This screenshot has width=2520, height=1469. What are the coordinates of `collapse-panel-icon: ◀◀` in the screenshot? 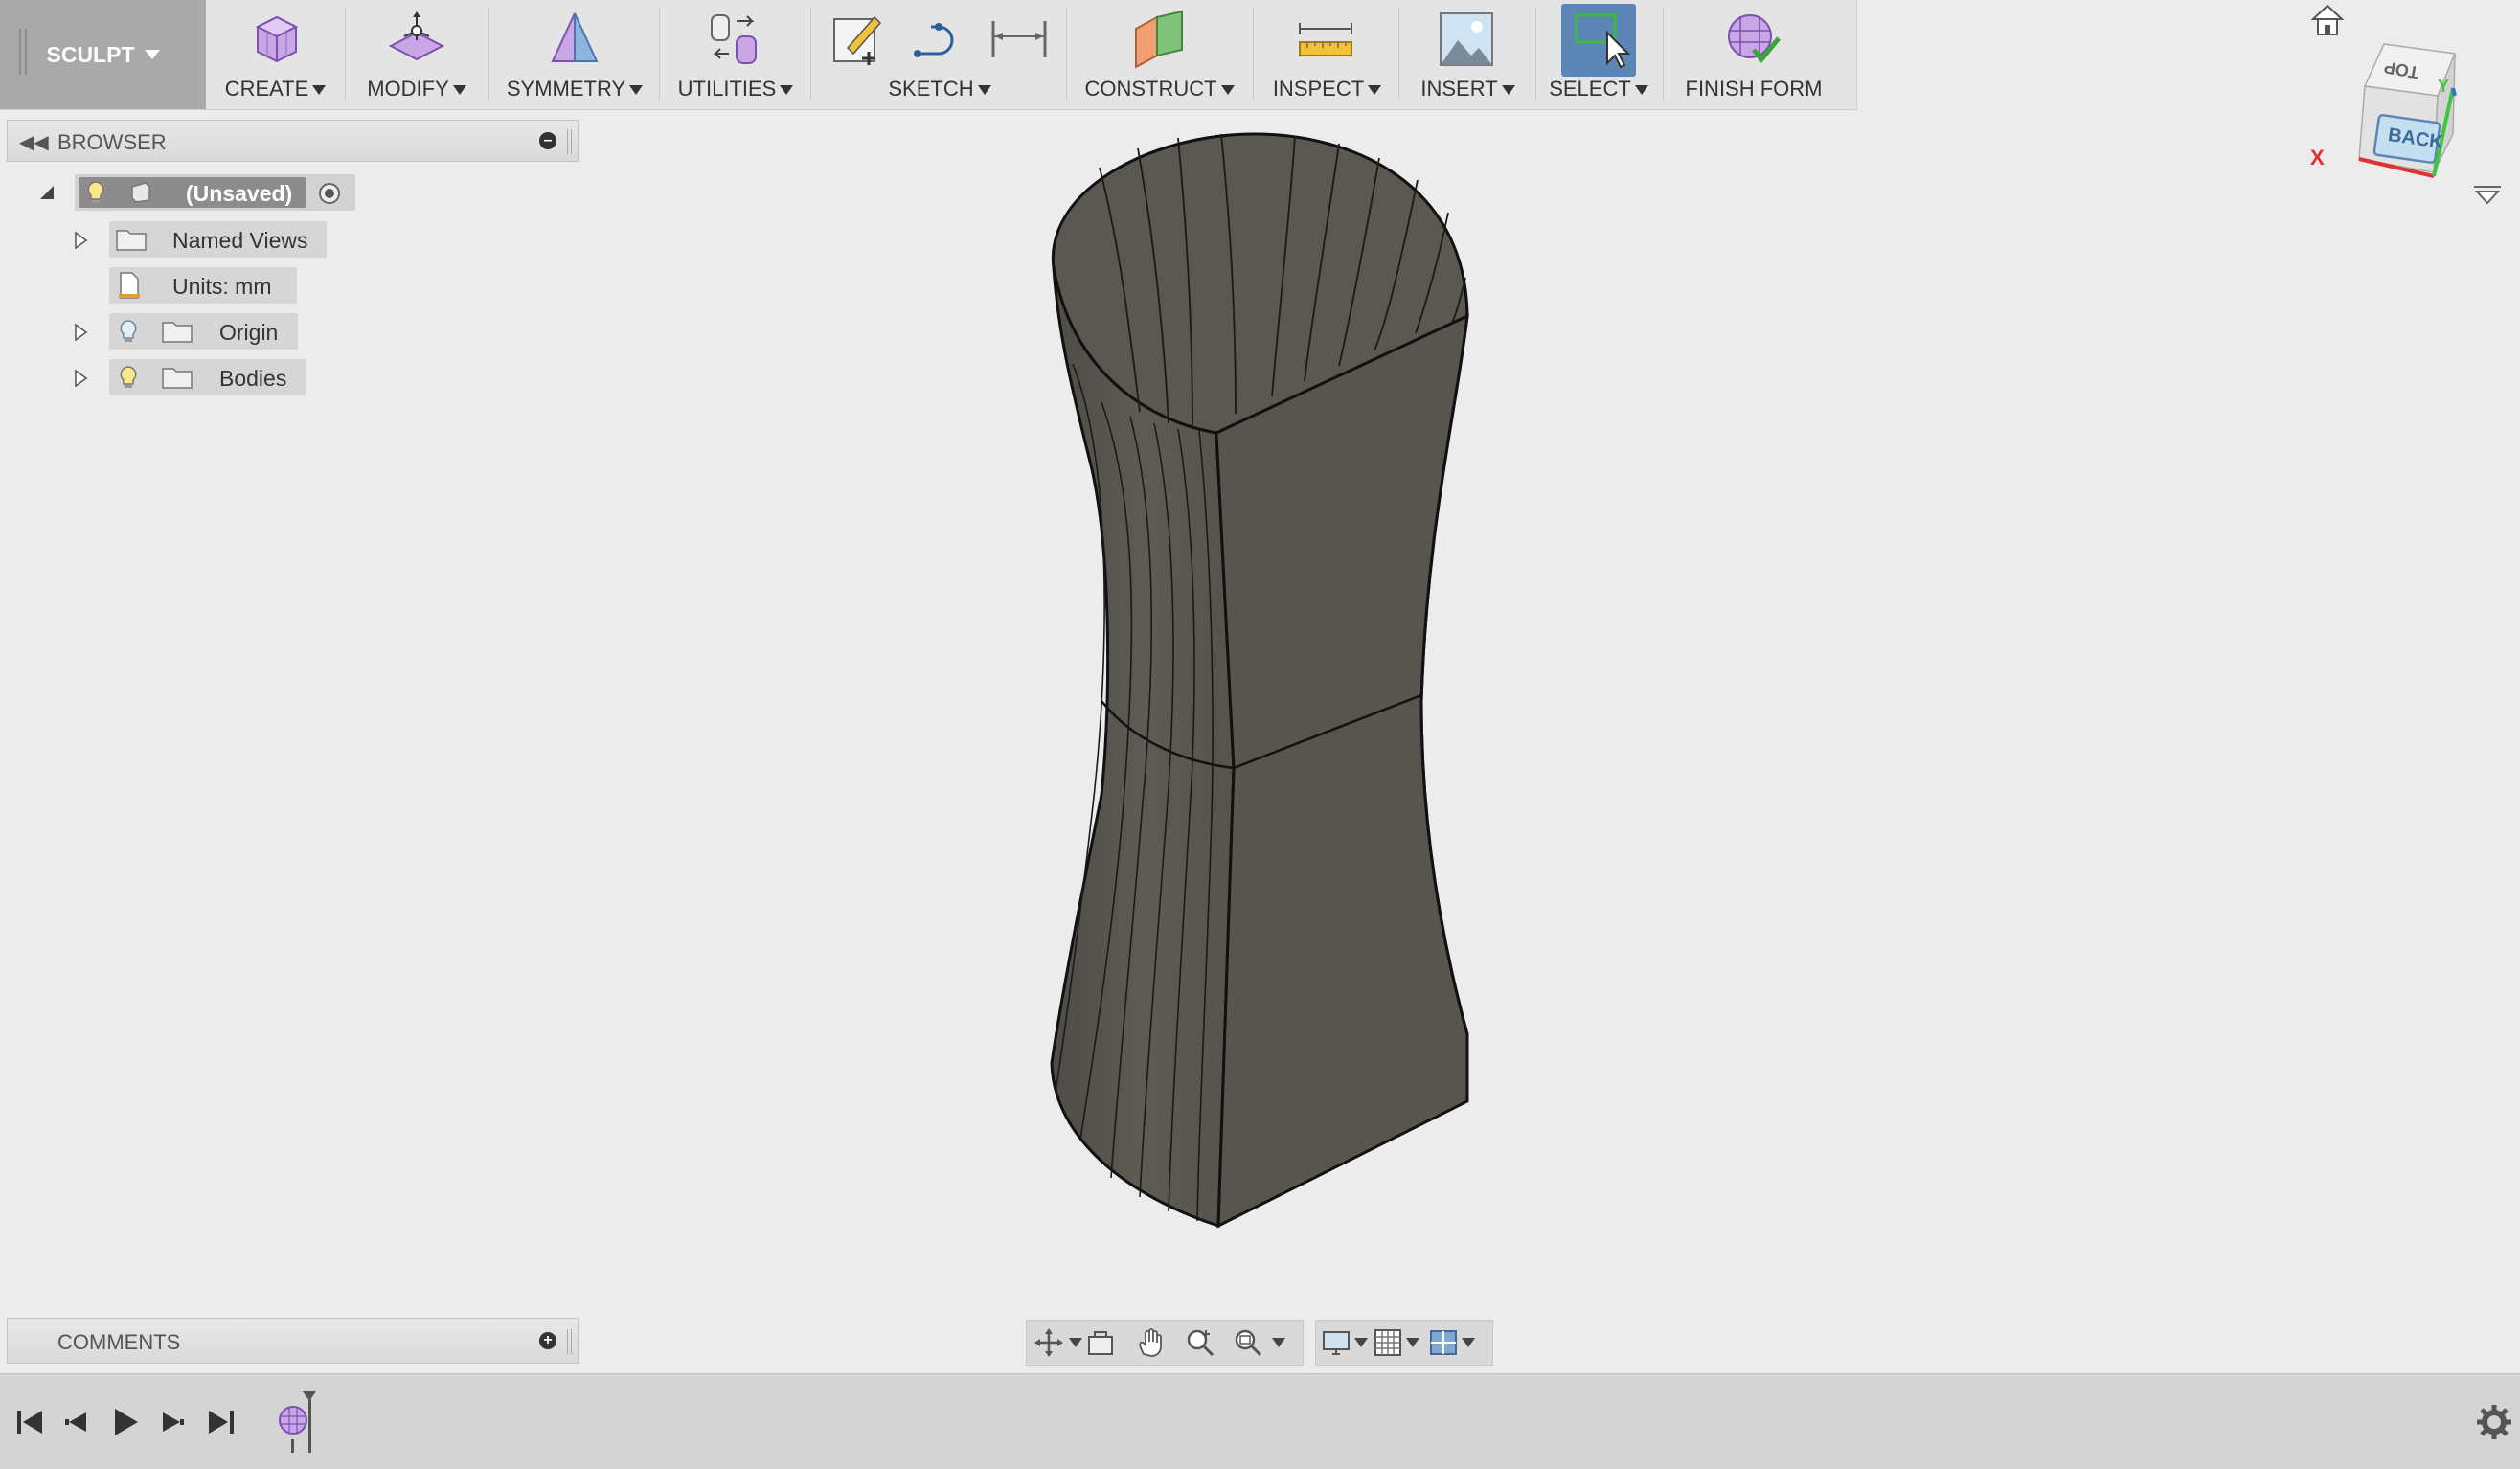 It's located at (34, 142).